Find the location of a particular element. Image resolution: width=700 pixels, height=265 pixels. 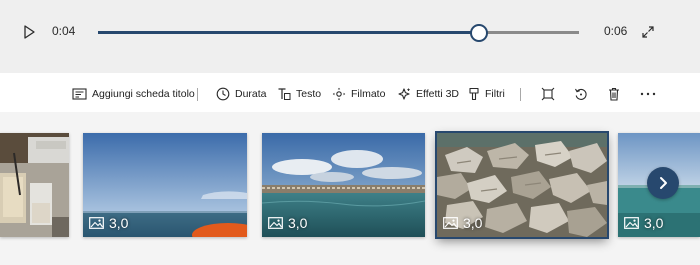

motion-label: Filmato is located at coordinates (368, 94).